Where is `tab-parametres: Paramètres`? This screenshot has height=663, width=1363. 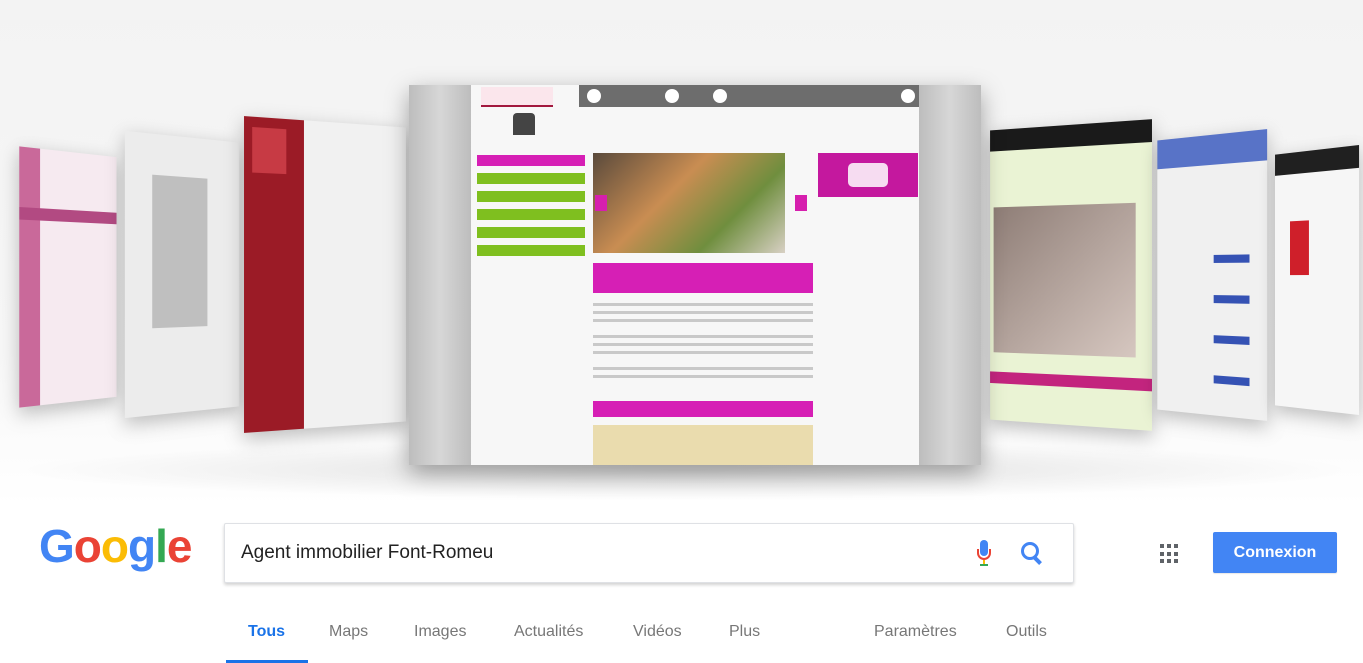 tab-parametres: Paramètres is located at coordinates (915, 632).